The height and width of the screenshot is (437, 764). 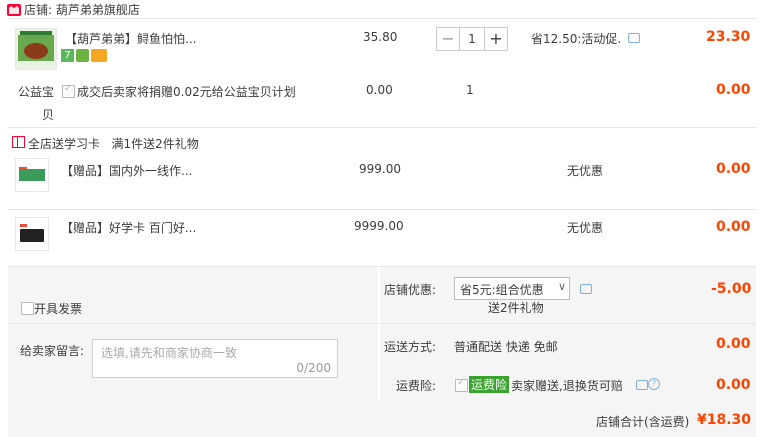 What do you see at coordinates (313, 368) in the screenshot?
I see `message-counter: 0/200` at bounding box center [313, 368].